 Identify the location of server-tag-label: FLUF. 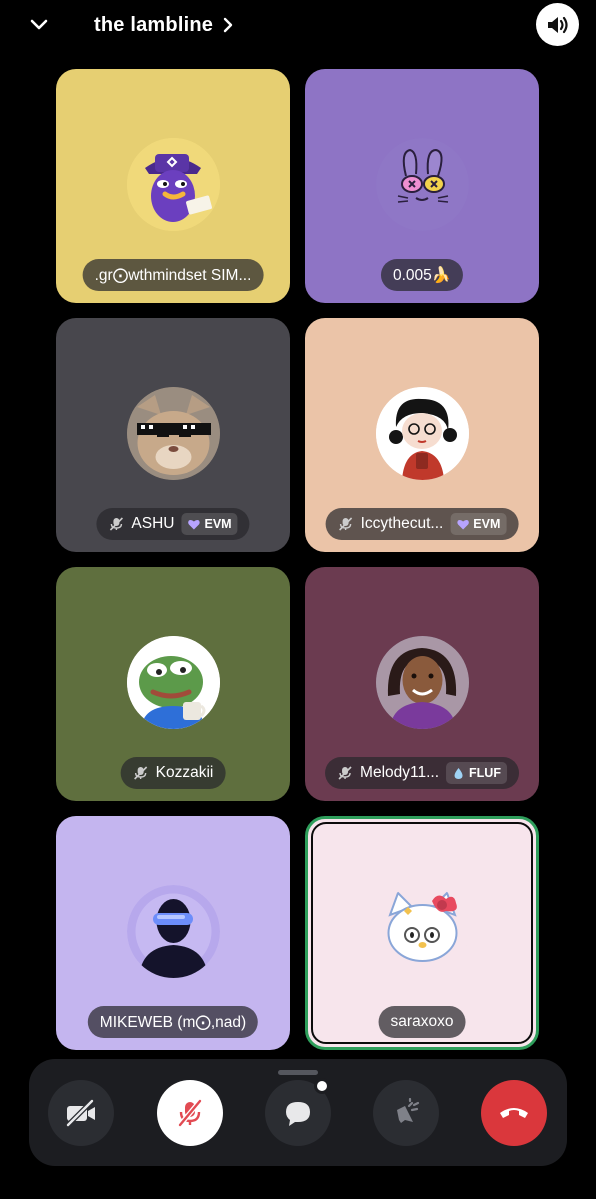
(485, 773).